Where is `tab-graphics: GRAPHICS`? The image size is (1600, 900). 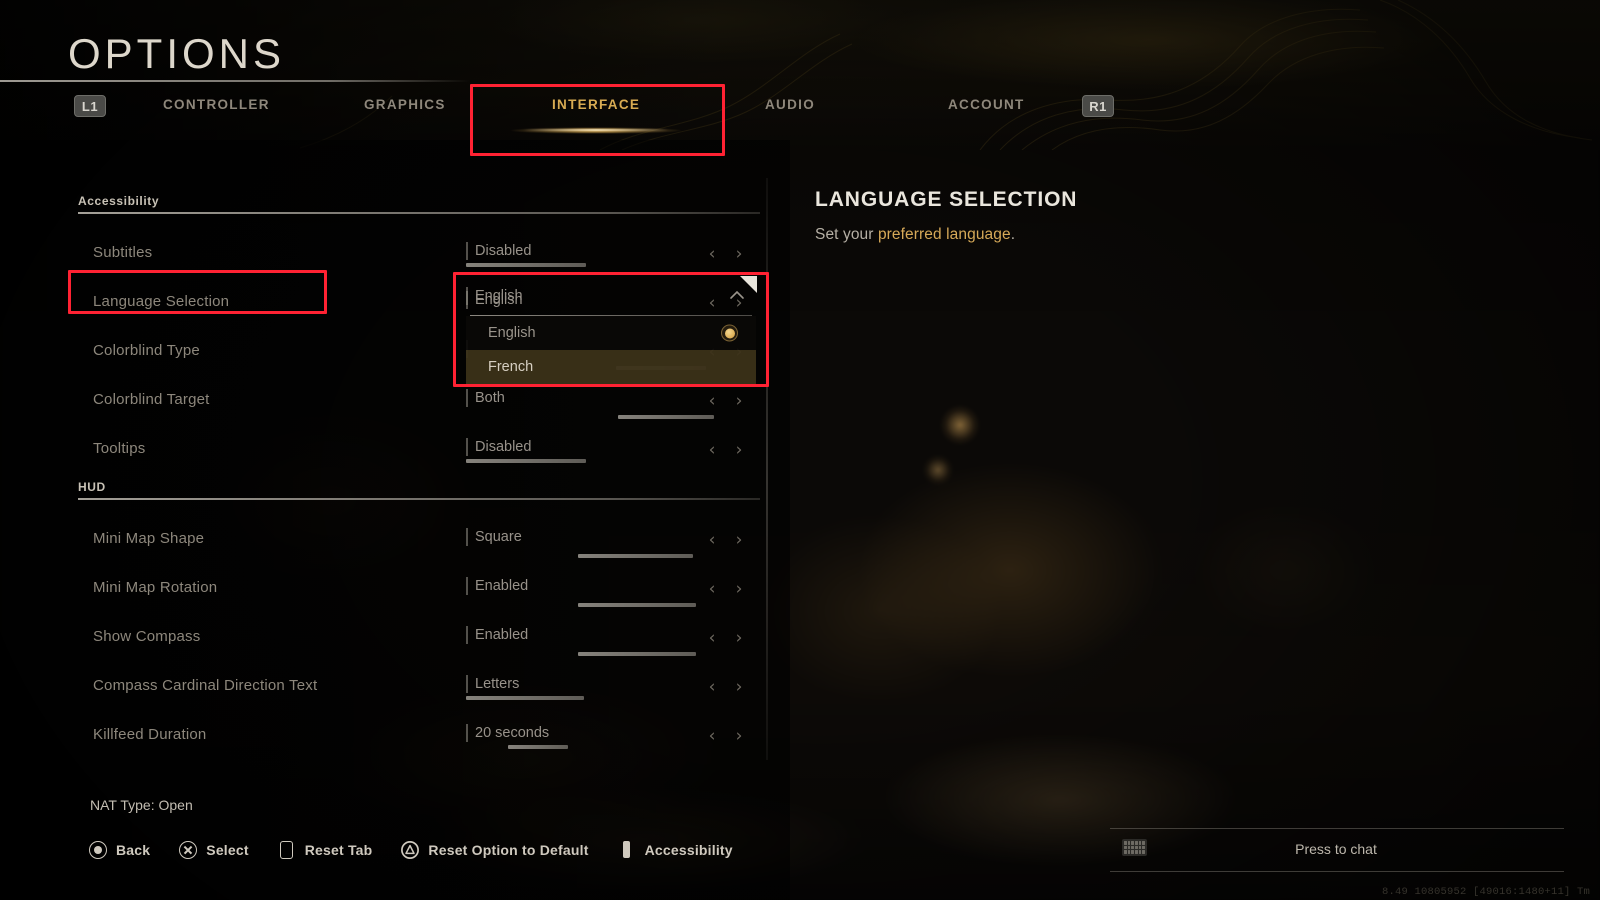
tab-graphics: GRAPHICS is located at coordinates (405, 107).